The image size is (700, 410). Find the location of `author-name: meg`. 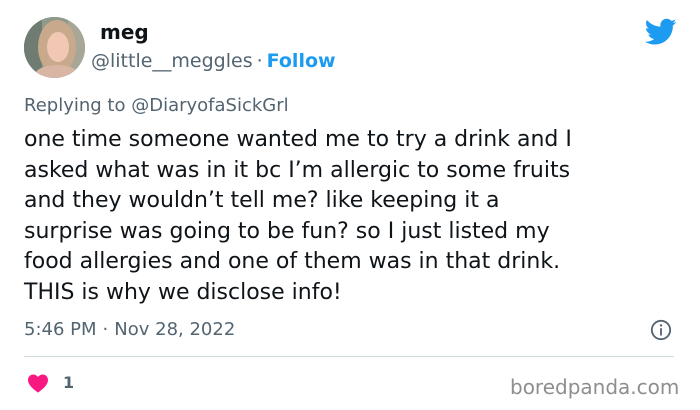

author-name: meg is located at coordinates (124, 32).